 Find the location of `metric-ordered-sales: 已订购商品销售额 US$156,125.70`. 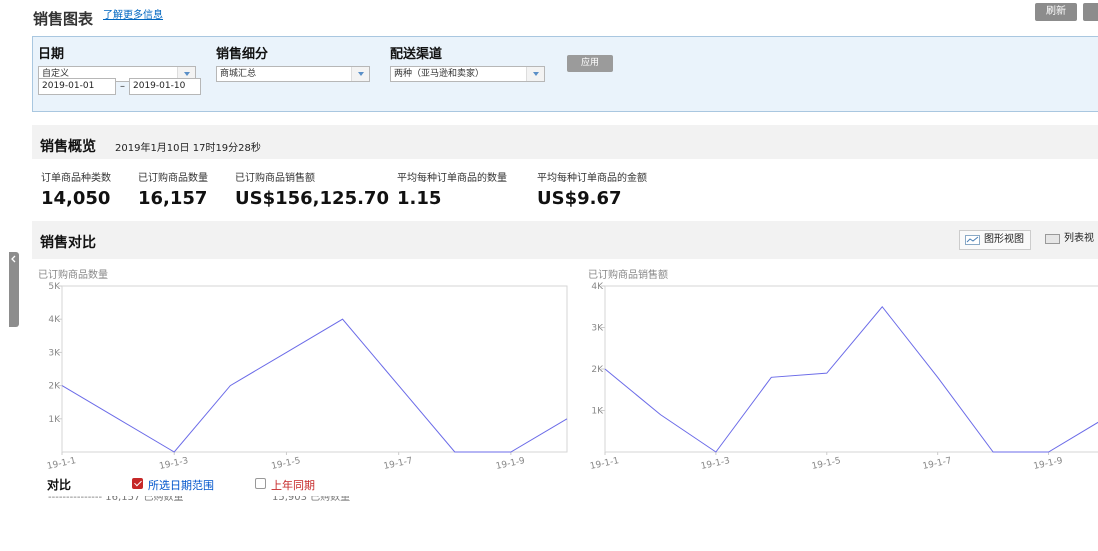

metric-ordered-sales: 已订购商品销售额 US$156,125.70 is located at coordinates (312, 189).